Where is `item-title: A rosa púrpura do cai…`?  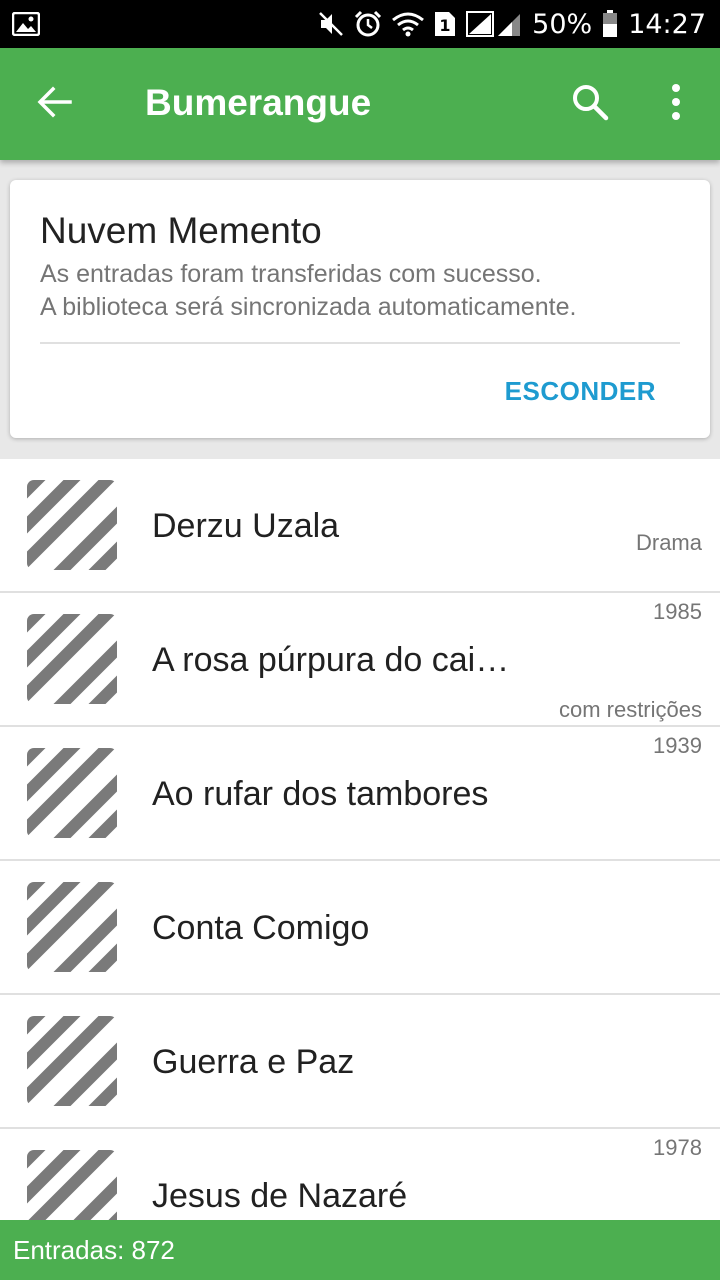 item-title: A rosa púrpura do cai… is located at coordinates (331, 660).